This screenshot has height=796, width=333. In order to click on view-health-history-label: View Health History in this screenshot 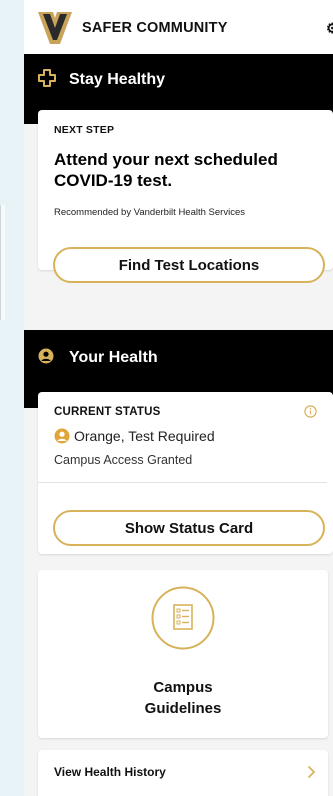, I will do `click(110, 772)`.